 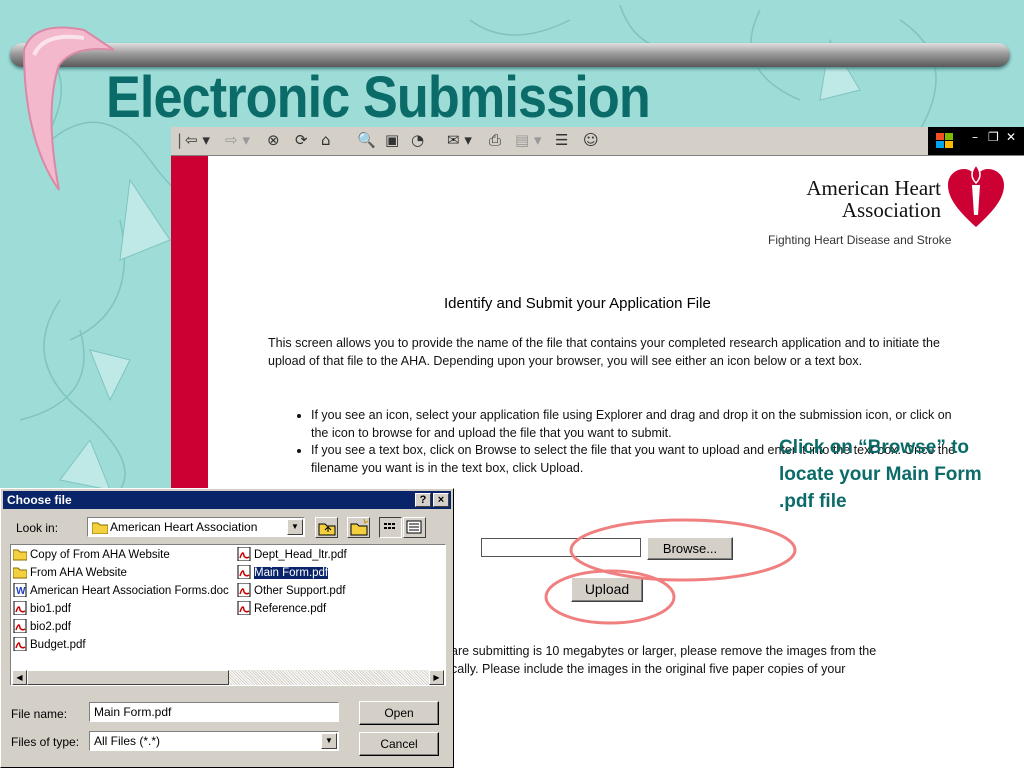 I want to click on file-list-item: Reference.pdf, so click(x=281, y=609).